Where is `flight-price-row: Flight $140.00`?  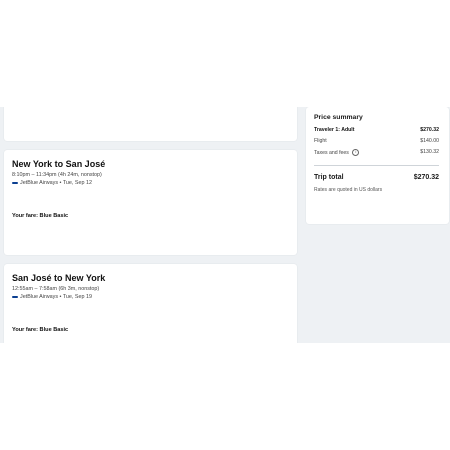 flight-price-row: Flight $140.00 is located at coordinates (376, 141).